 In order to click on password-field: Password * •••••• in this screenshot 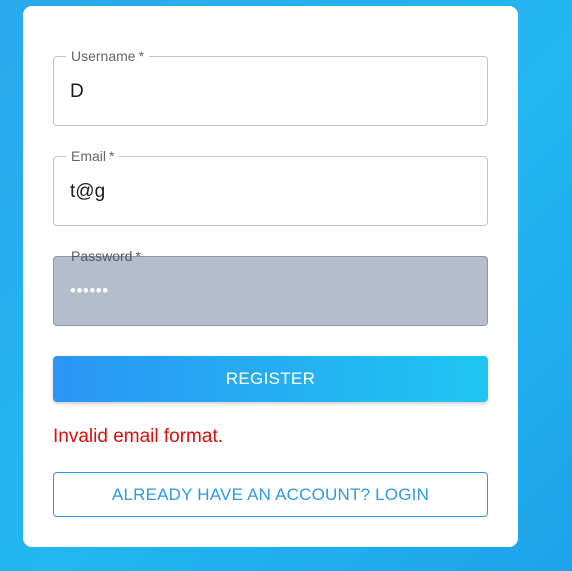, I will do `click(270, 287)`.